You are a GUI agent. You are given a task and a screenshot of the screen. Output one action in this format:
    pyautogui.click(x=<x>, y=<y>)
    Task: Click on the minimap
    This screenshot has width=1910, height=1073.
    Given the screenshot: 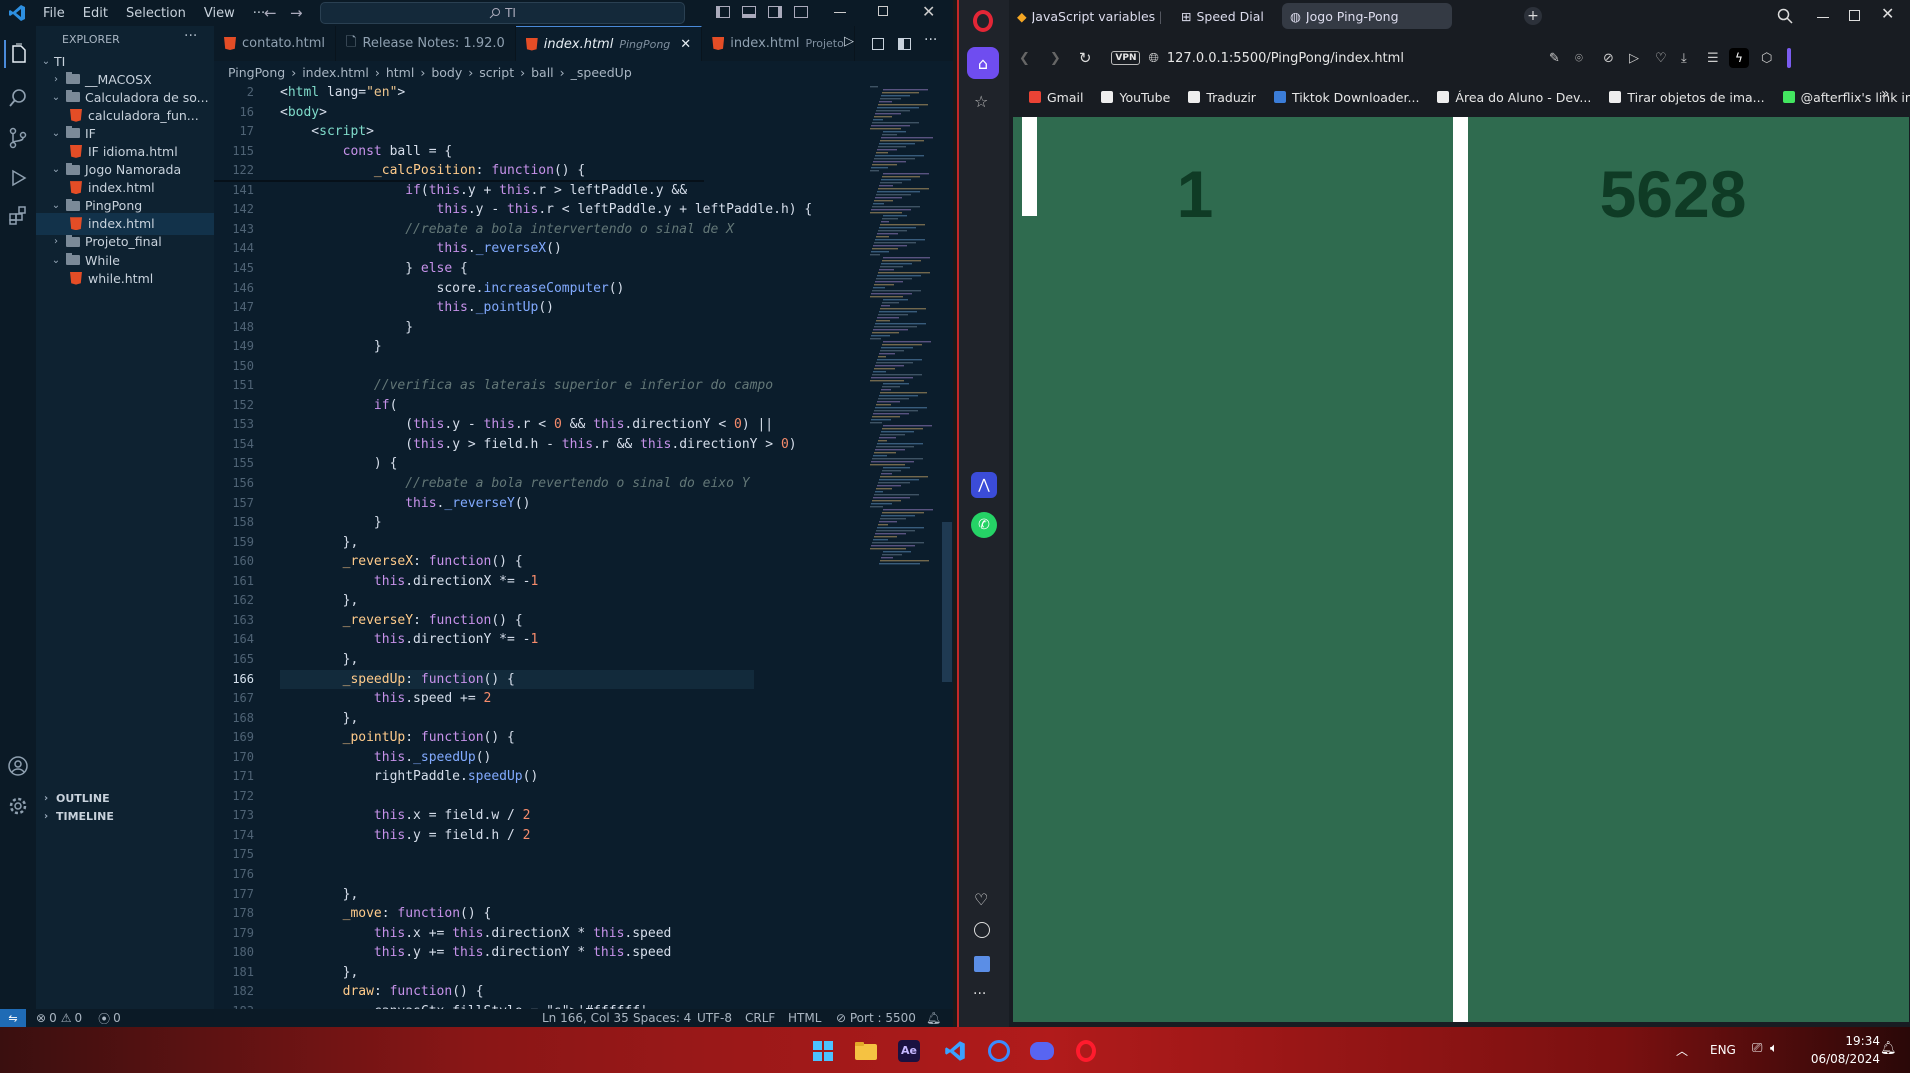 What is the action you would take?
    pyautogui.click(x=903, y=326)
    